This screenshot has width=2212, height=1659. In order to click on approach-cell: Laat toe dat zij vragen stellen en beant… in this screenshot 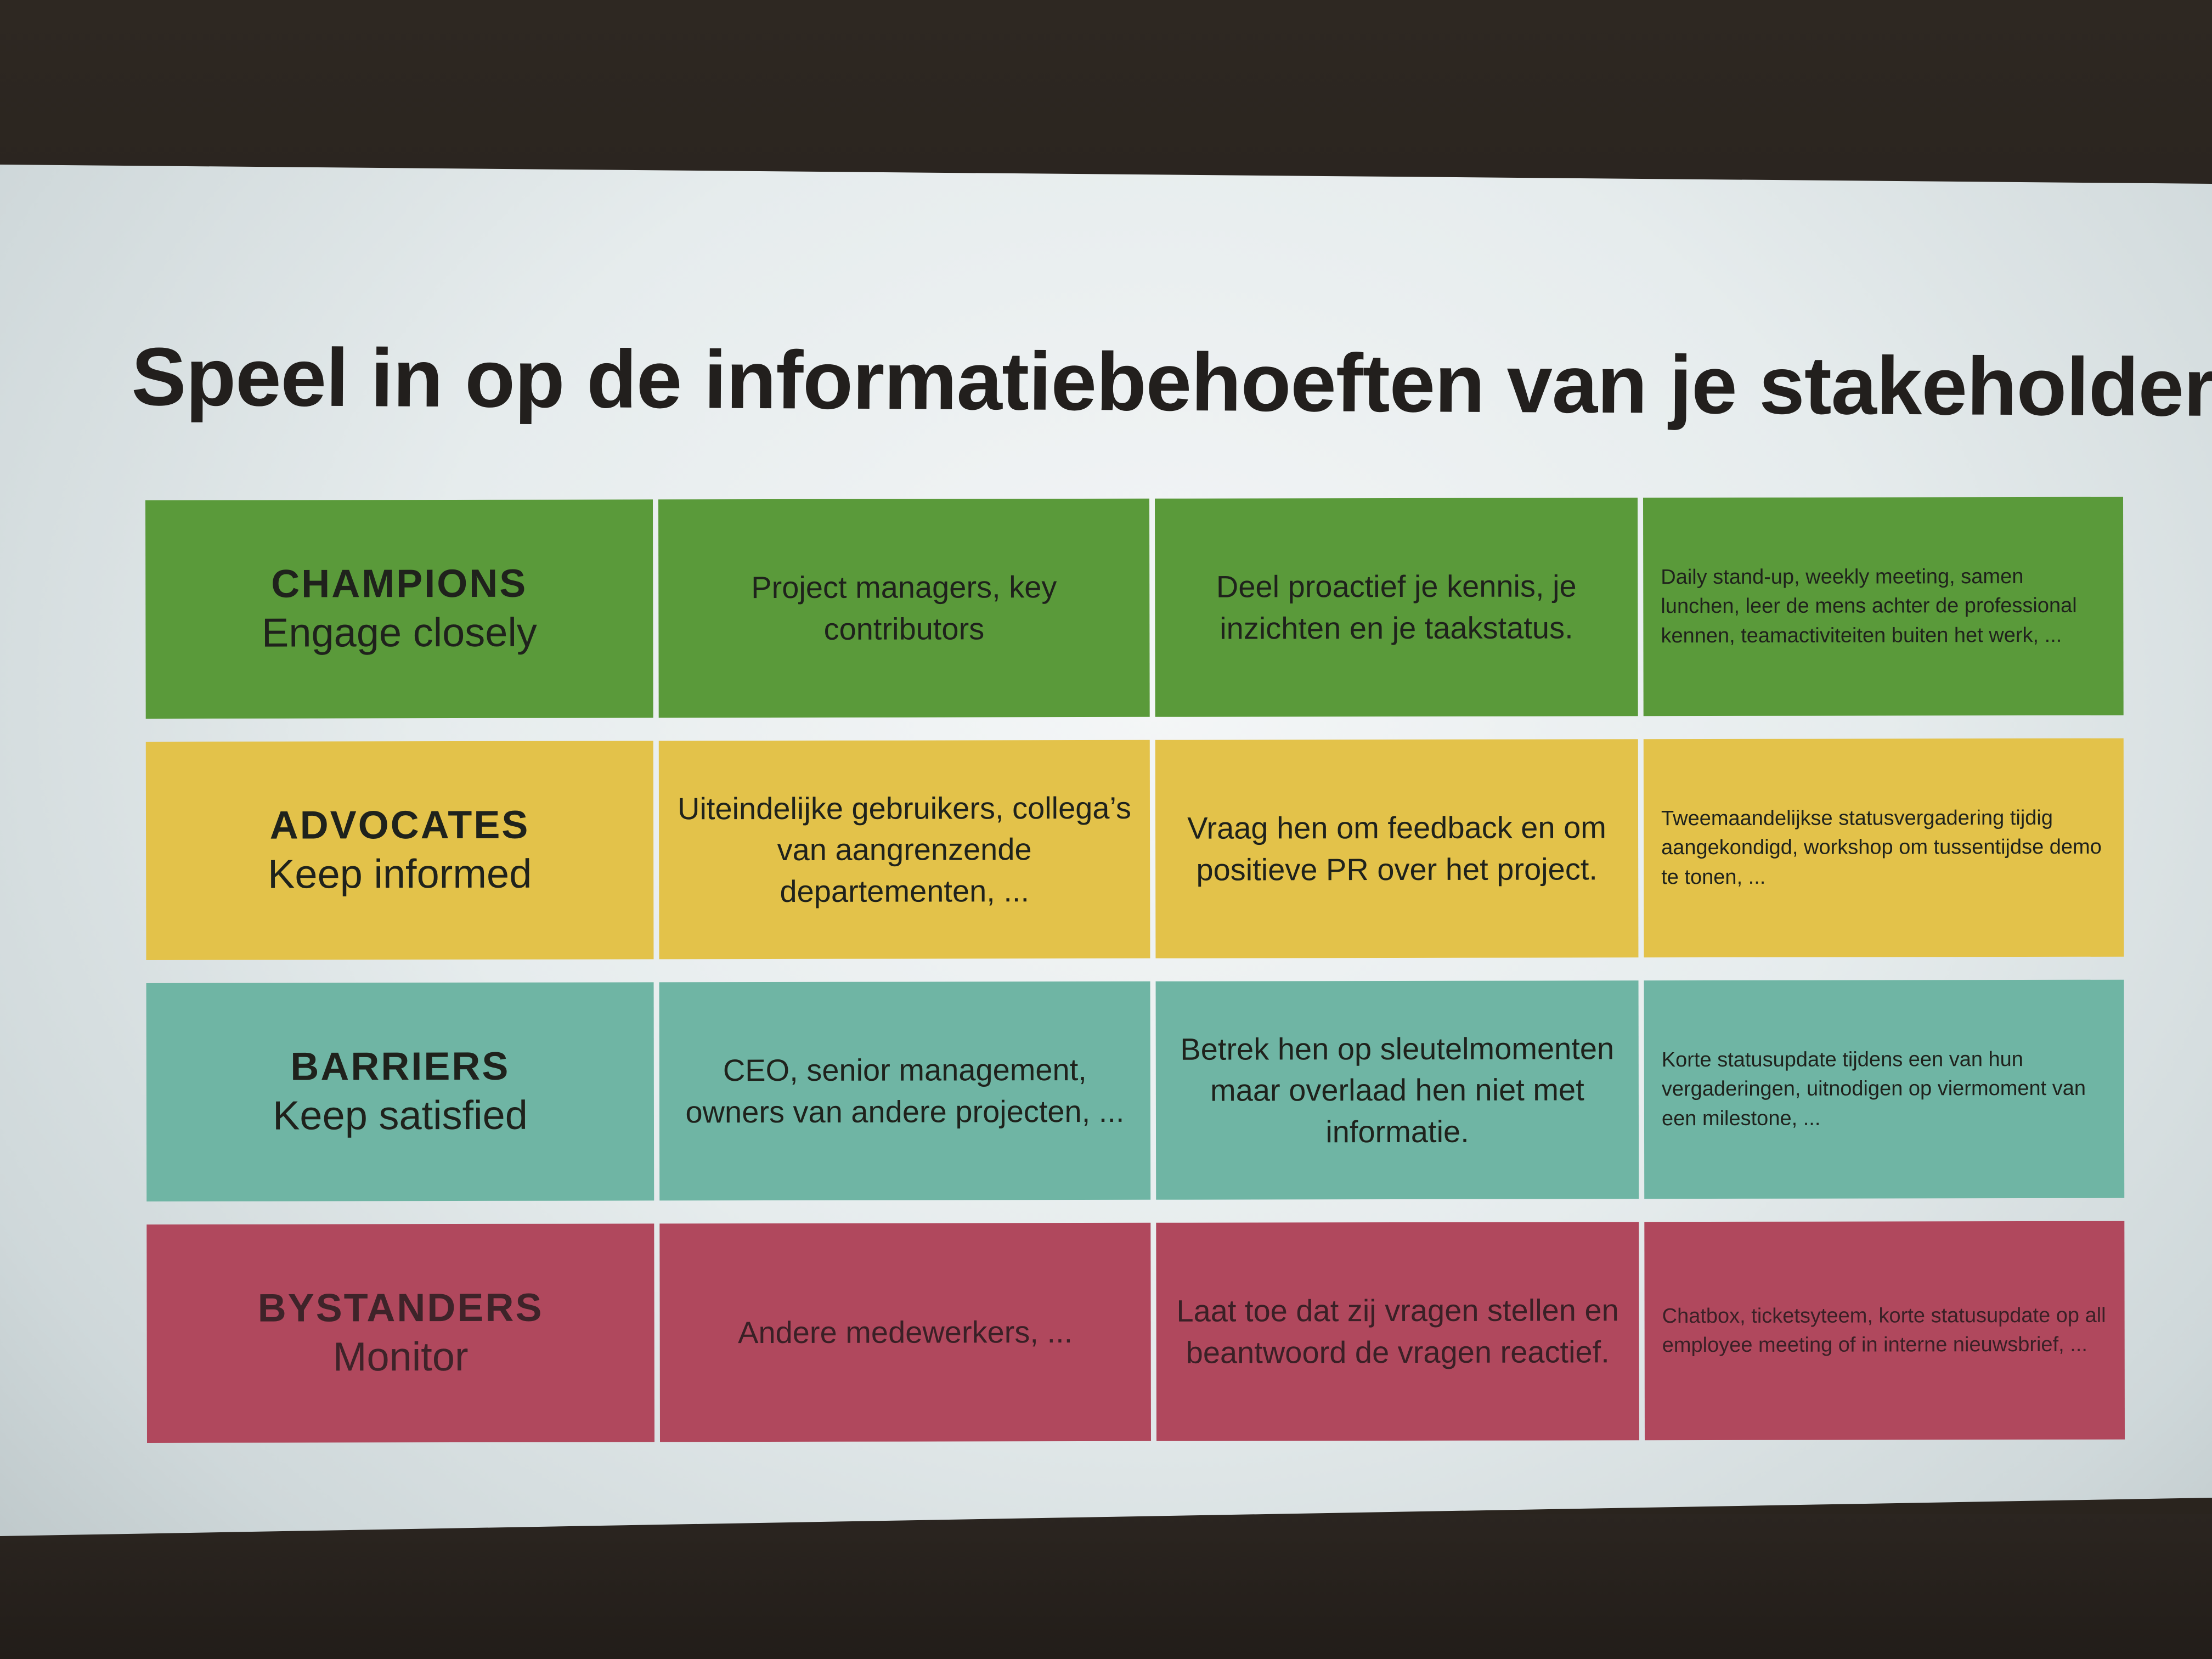, I will do `click(1397, 1331)`.